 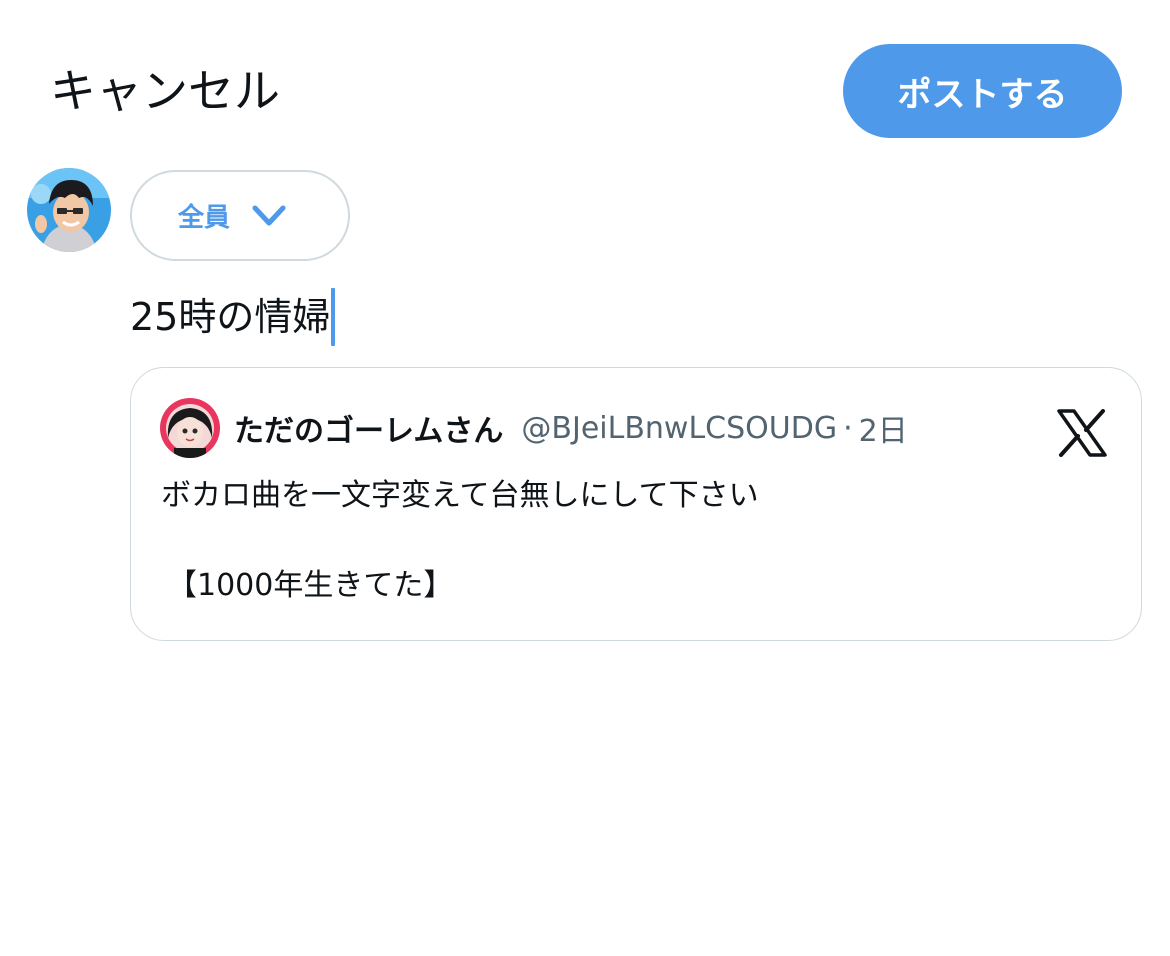 What do you see at coordinates (460, 495) in the screenshot?
I see `quoted-post-line-1: ボカロ曲を一文字変えて台無しにして下さい` at bounding box center [460, 495].